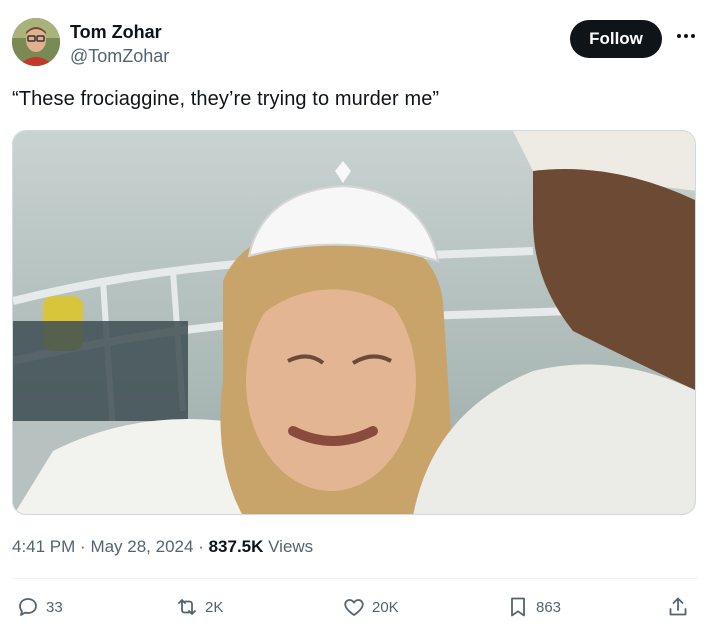 The width and height of the screenshot is (710, 631). I want to click on like-count: 20K, so click(385, 607).